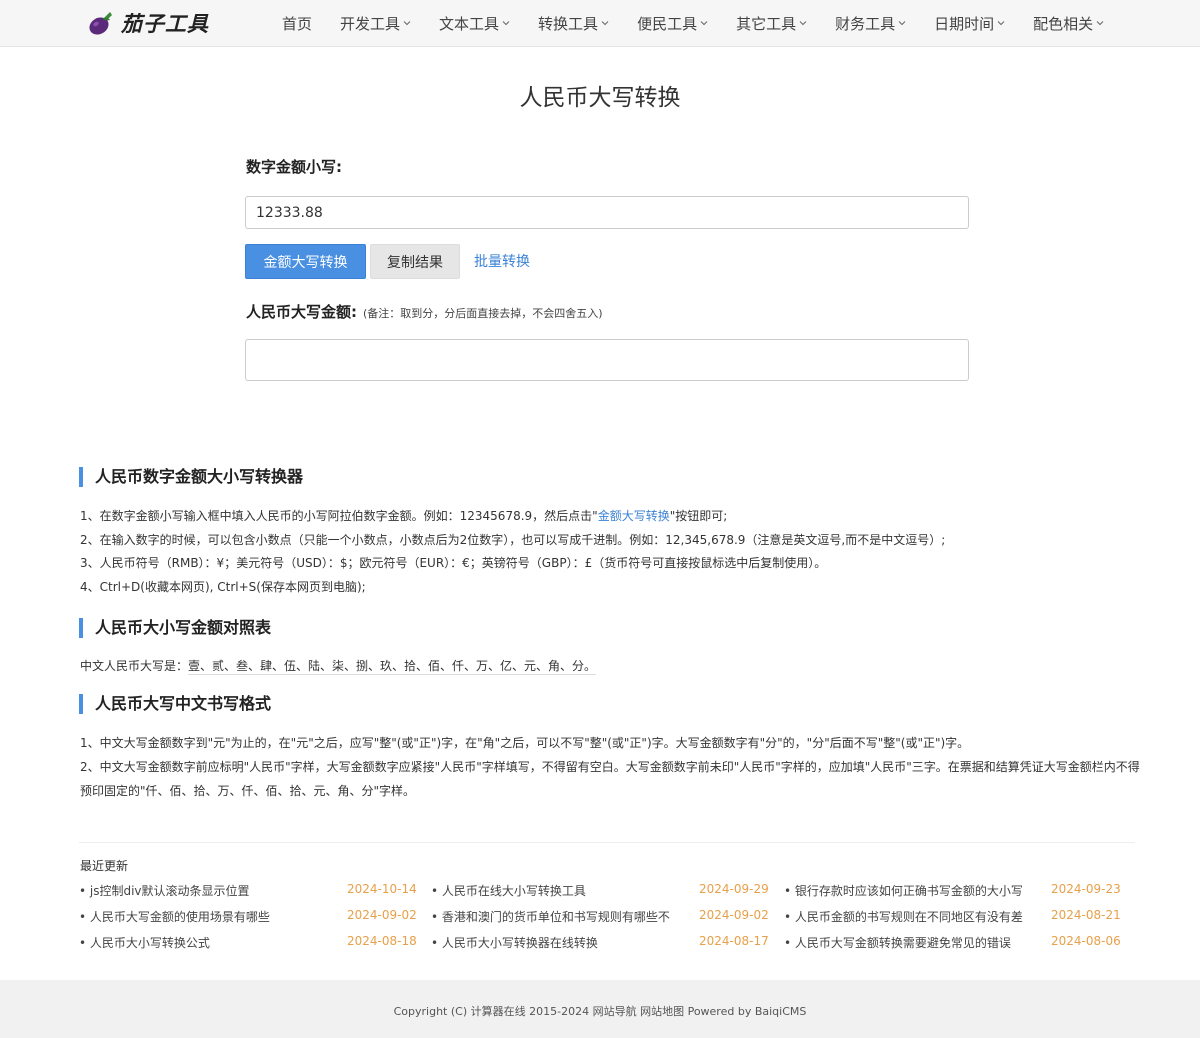 The width and height of the screenshot is (1200, 1038). What do you see at coordinates (600, 98) in the screenshot?
I see `page-title: 人民币大写转换` at bounding box center [600, 98].